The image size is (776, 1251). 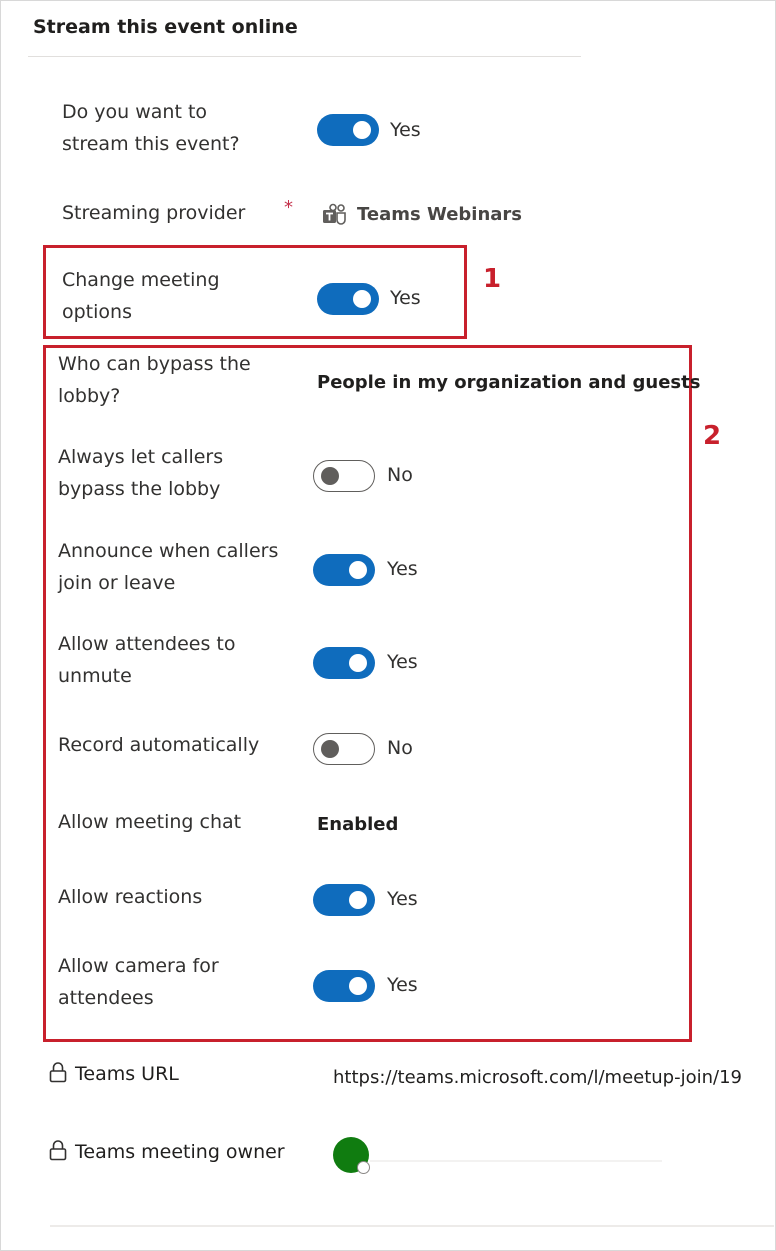 What do you see at coordinates (334, 214) in the screenshot?
I see `teams-icon` at bounding box center [334, 214].